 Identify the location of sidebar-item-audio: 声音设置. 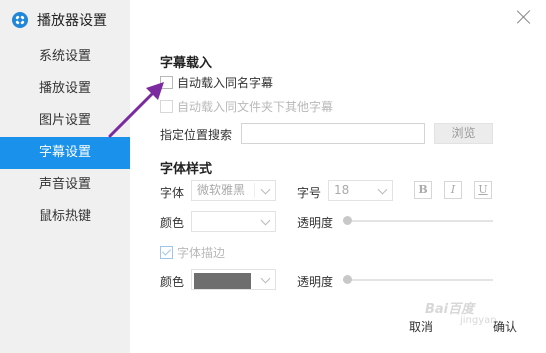
(65, 185).